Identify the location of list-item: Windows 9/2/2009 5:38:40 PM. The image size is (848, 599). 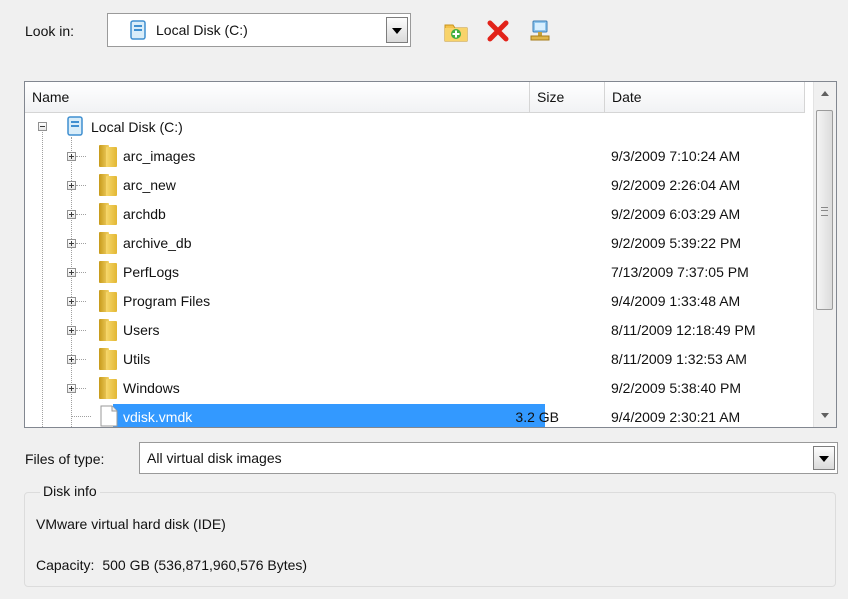
(420, 388).